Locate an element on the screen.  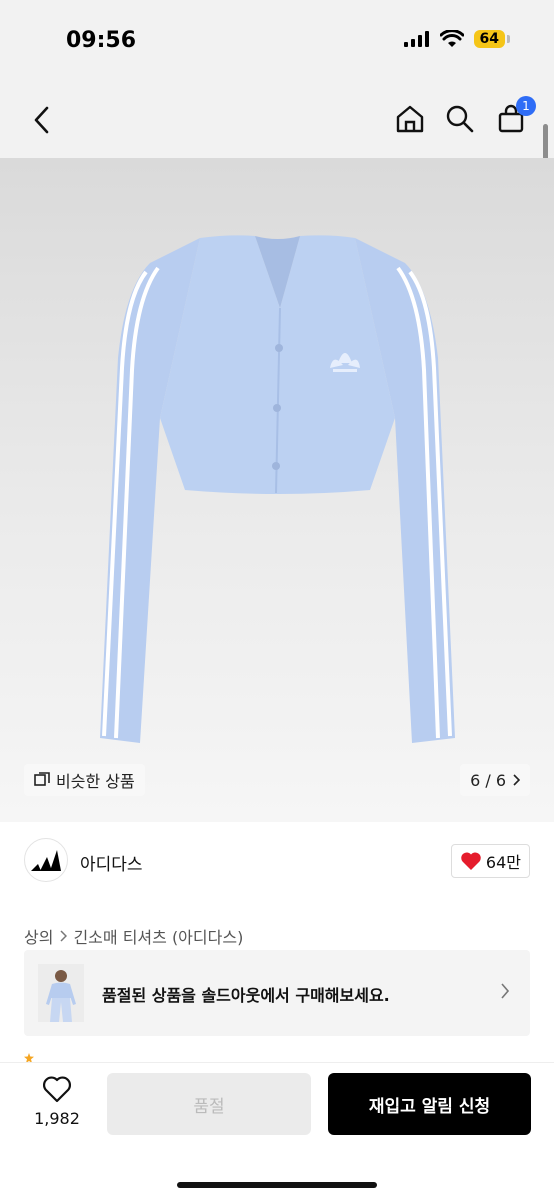
battery-tip is located at coordinates (508, 39).